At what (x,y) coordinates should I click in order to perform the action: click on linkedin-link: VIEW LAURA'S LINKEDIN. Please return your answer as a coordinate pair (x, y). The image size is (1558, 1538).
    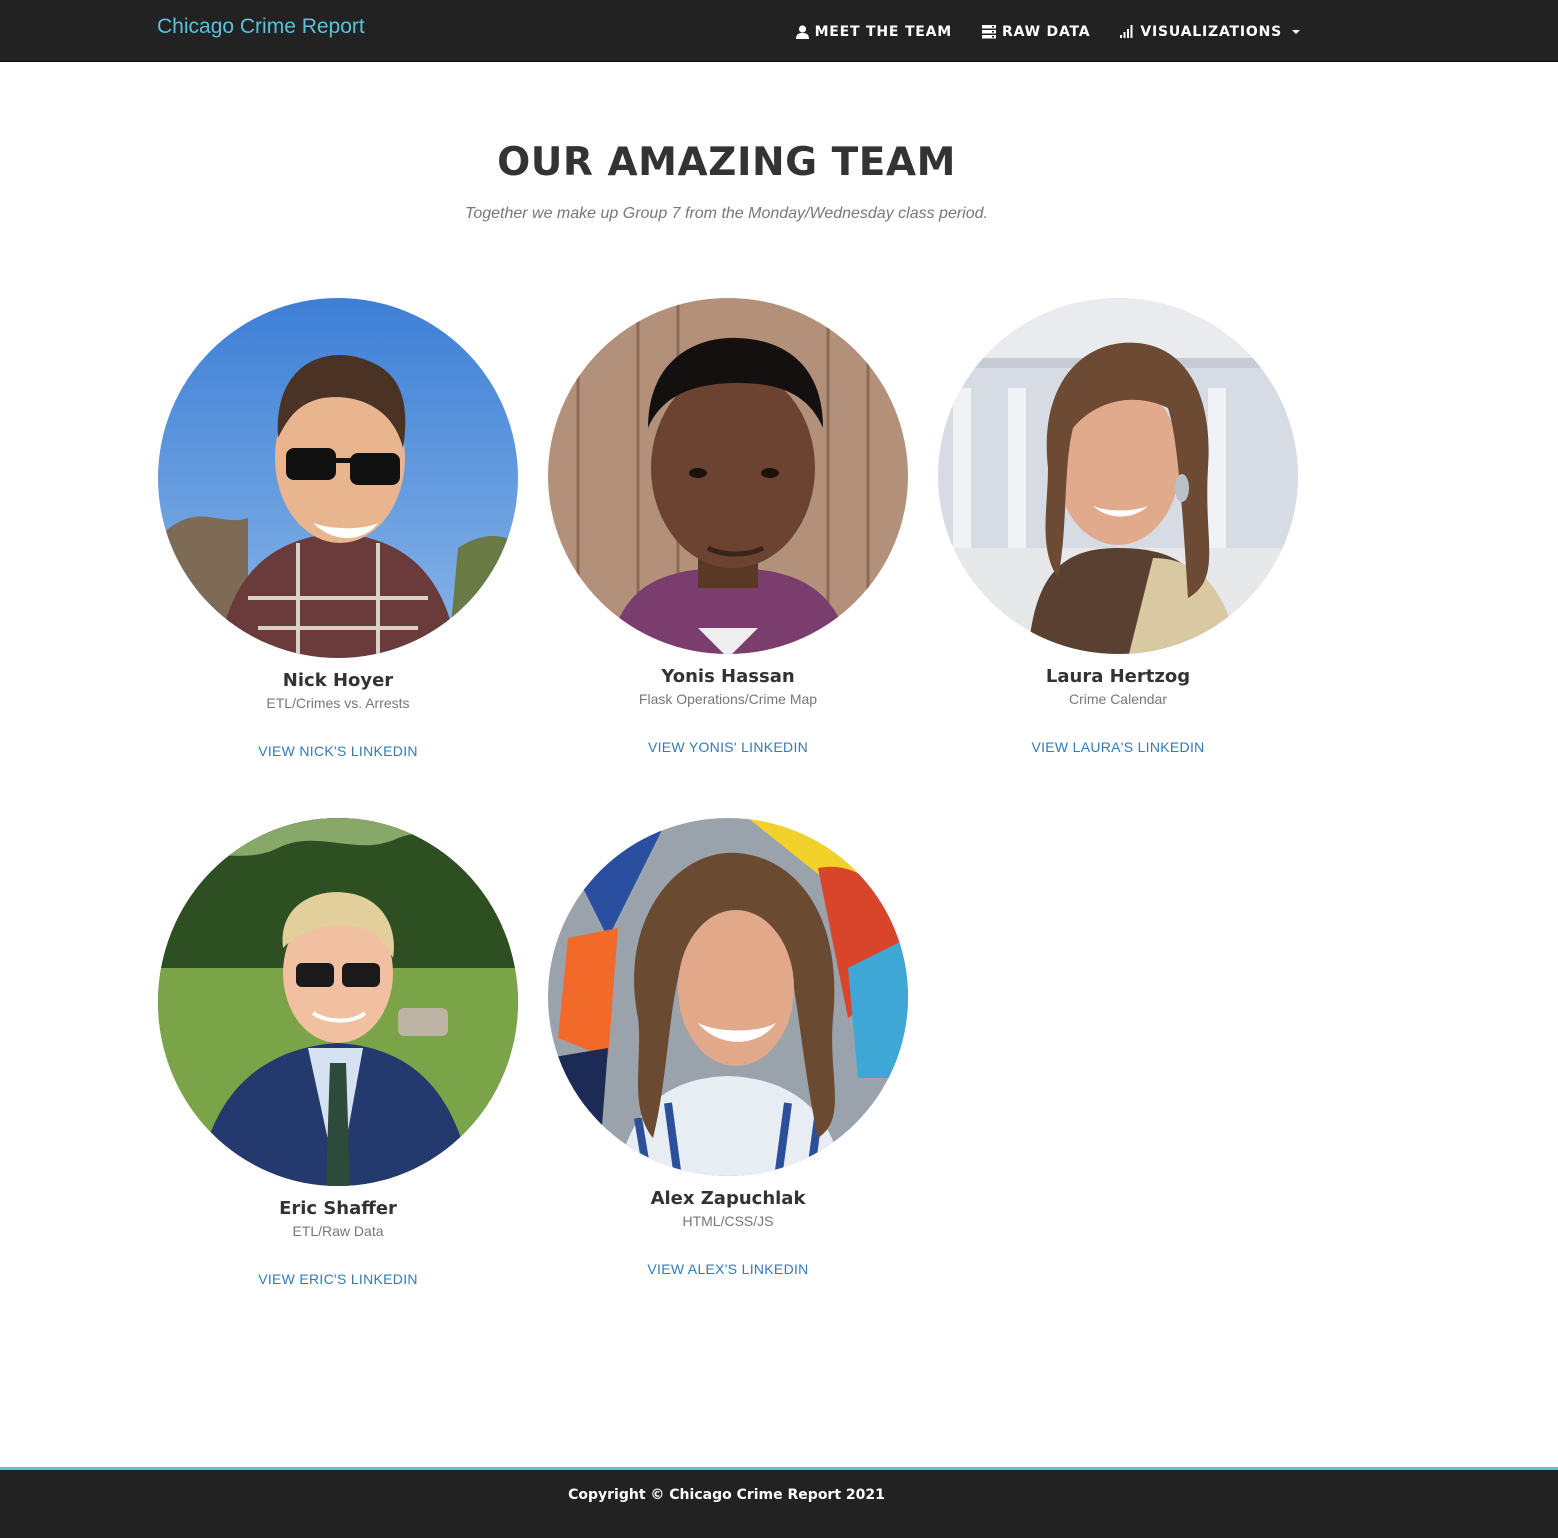
    Looking at the image, I should click on (1117, 747).